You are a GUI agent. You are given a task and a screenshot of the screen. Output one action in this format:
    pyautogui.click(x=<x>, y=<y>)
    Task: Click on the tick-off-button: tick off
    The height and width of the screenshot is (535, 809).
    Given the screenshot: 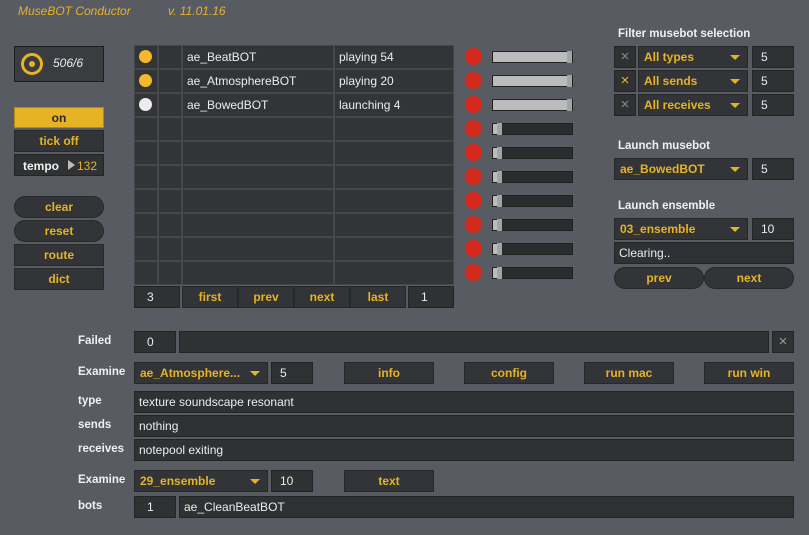 What is the action you would take?
    pyautogui.click(x=59, y=141)
    